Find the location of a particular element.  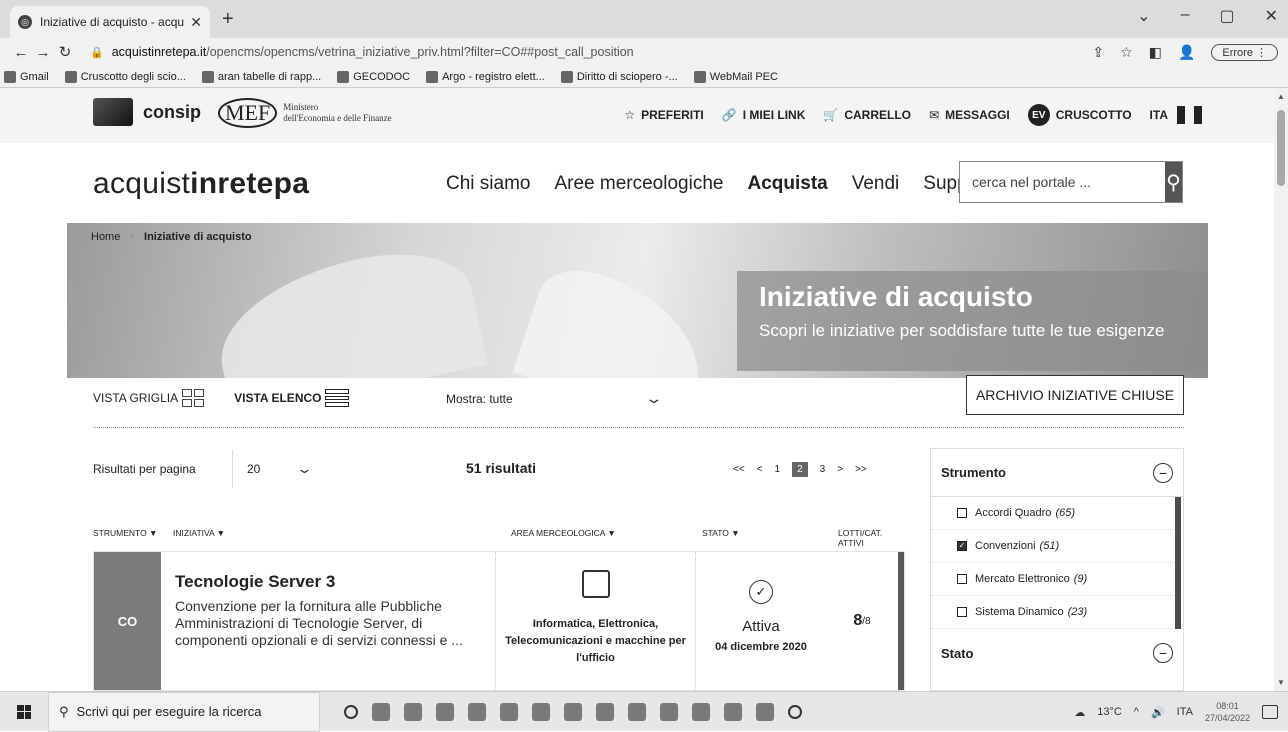

scroll-down-icon: ▼ is located at coordinates (1281, 682).